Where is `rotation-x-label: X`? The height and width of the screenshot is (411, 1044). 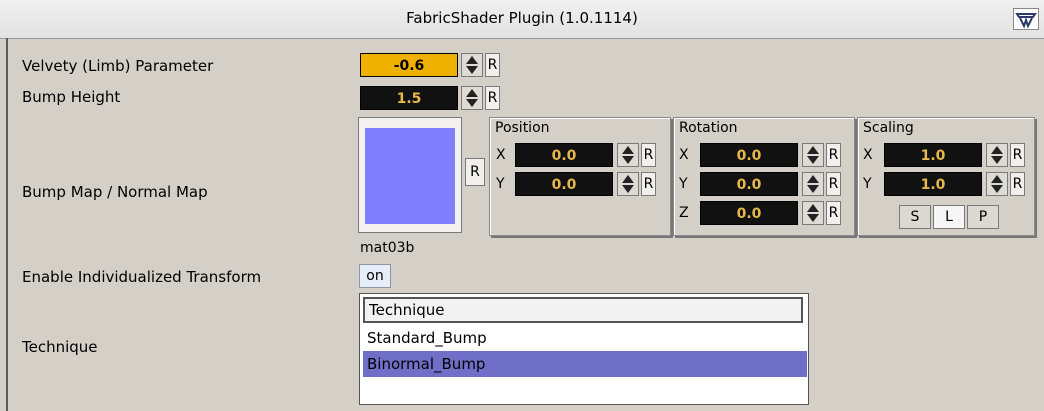
rotation-x-label: X is located at coordinates (684, 155).